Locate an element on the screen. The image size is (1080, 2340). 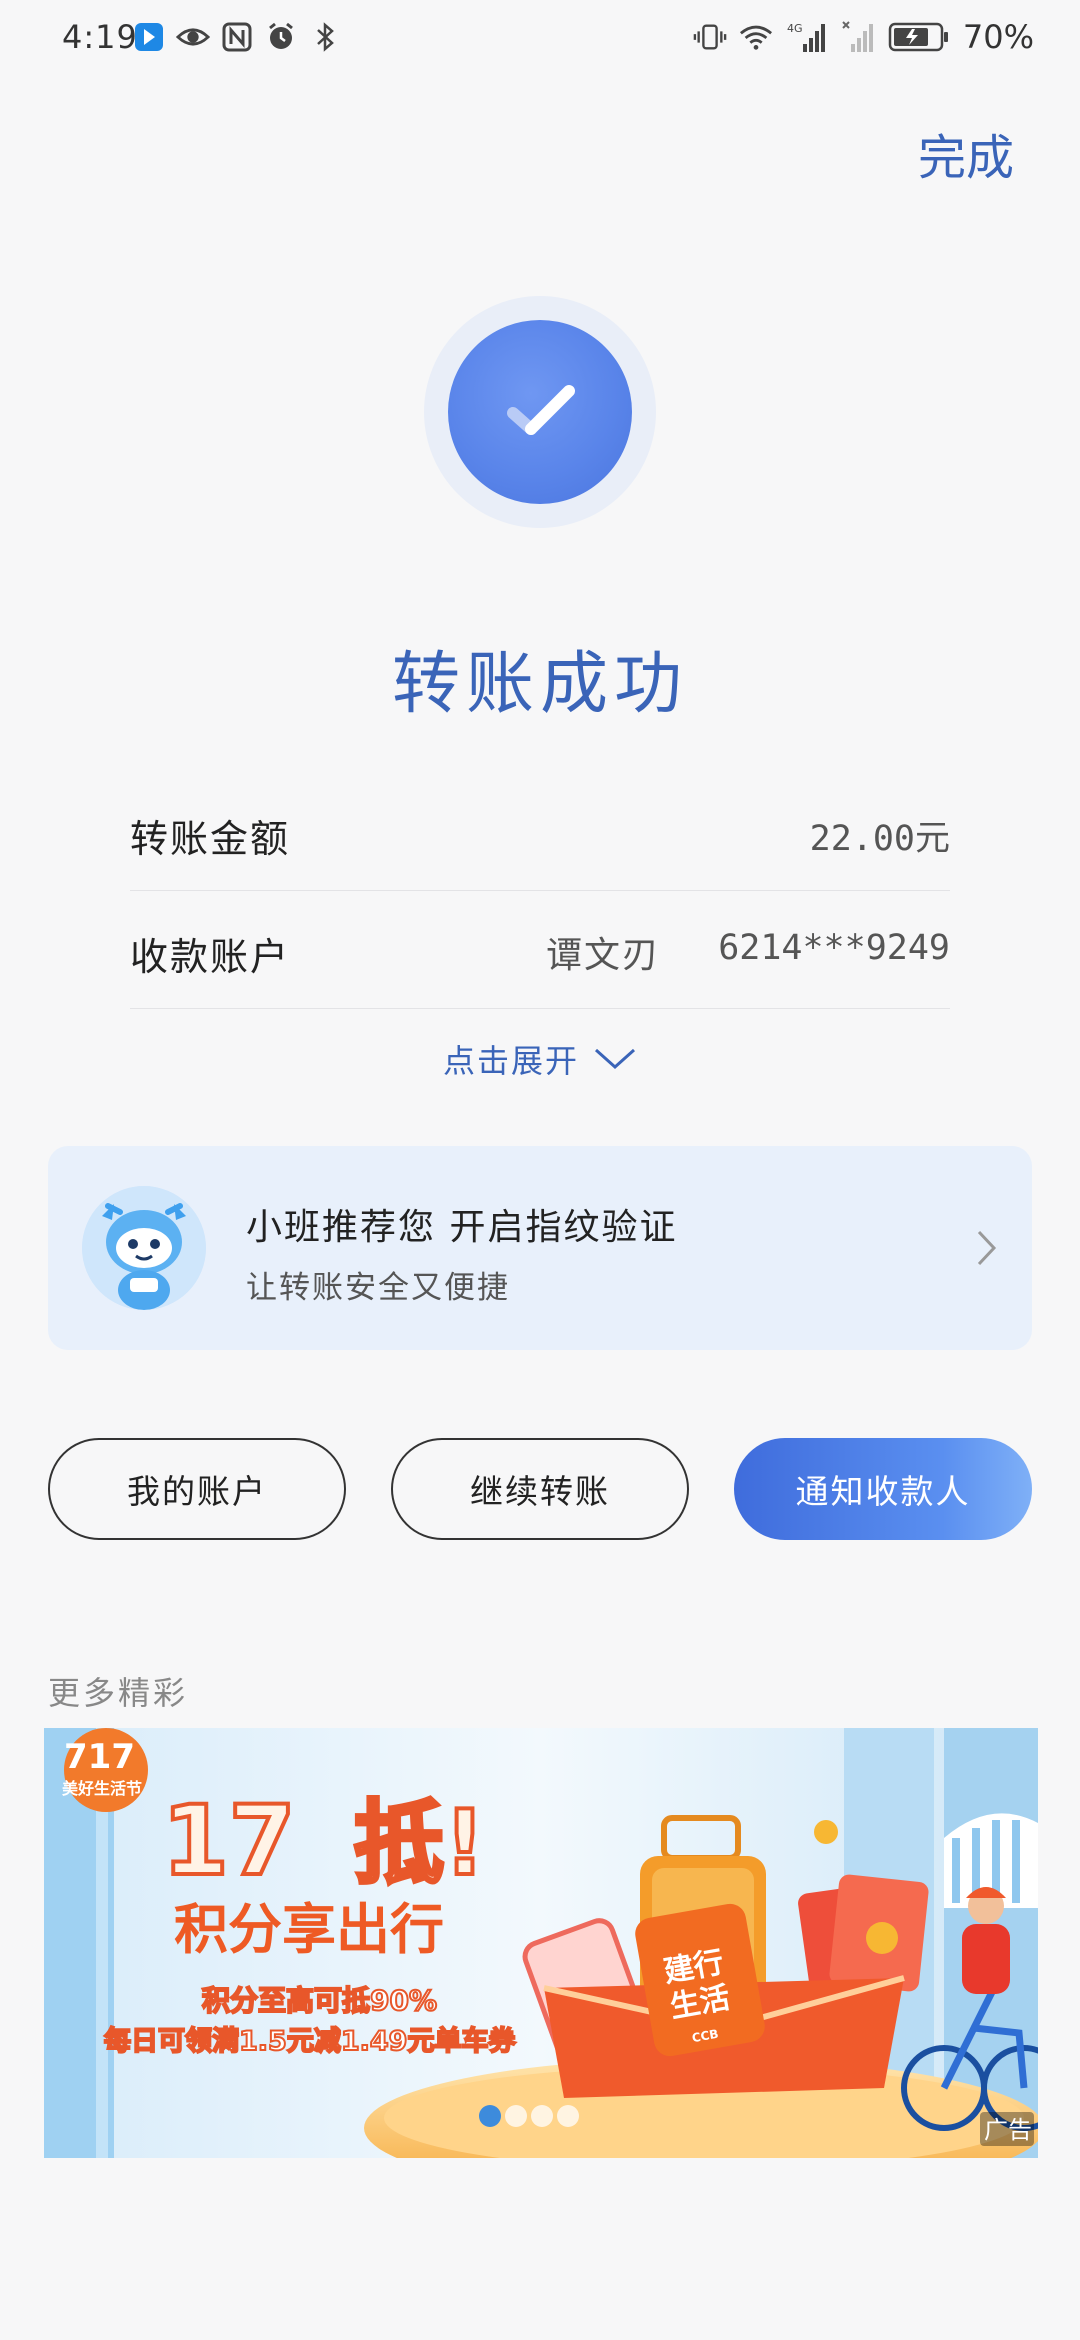
payee-label: 收款账户 is located at coordinates (210, 957).